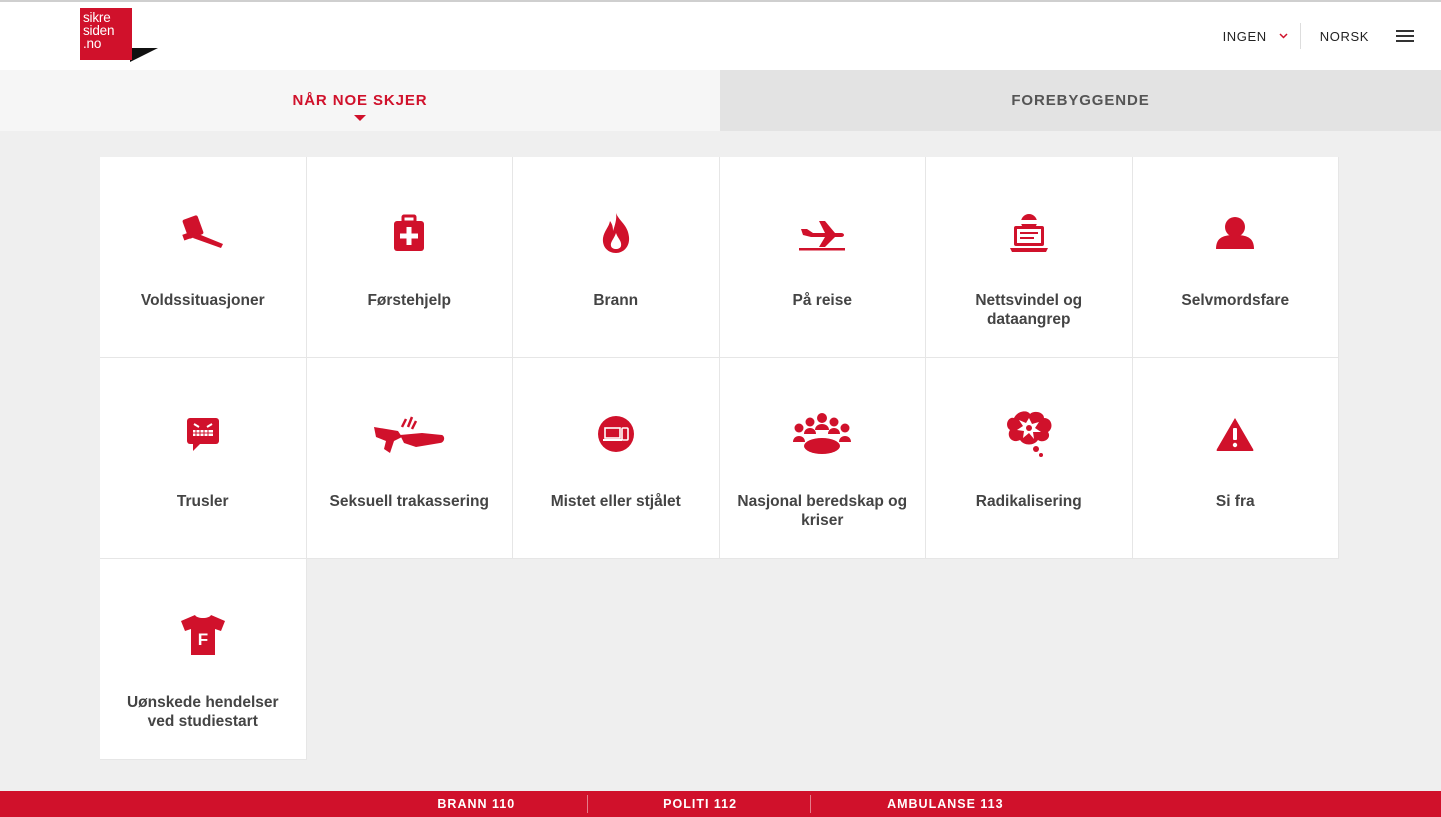 This screenshot has width=1441, height=817. Describe the element at coordinates (202, 501) in the screenshot. I see `category-label: Trusler` at that location.